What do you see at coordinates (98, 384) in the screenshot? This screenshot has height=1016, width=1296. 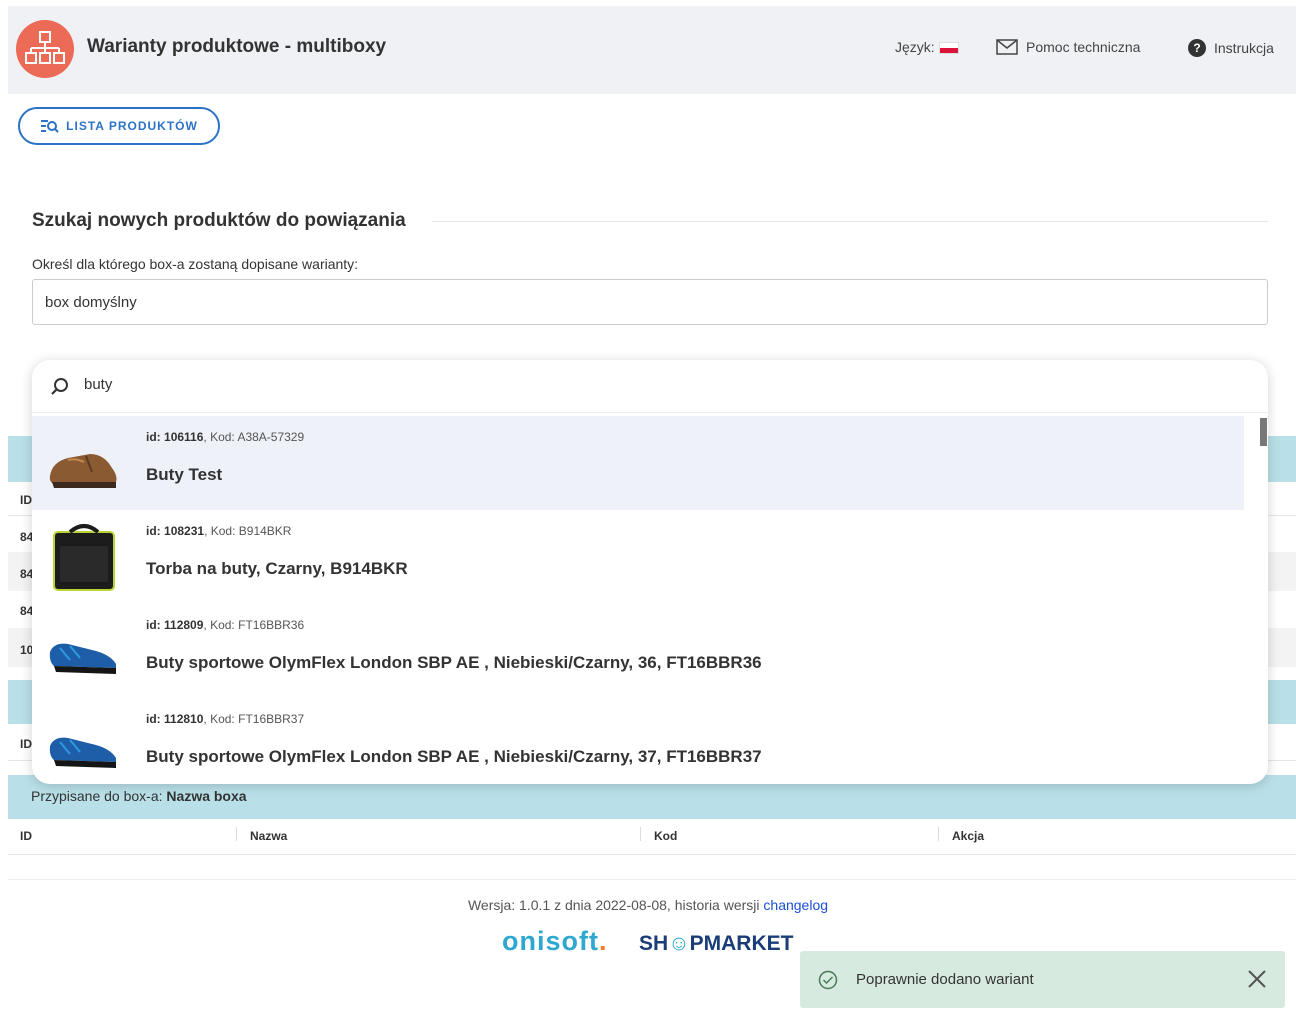 I see `search-input: buty` at bounding box center [98, 384].